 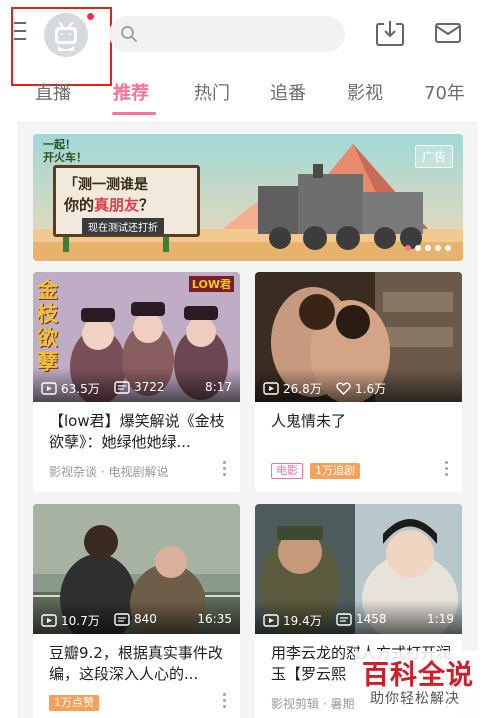 I want to click on video-title: 人鬼情未了, so click(x=361, y=421).